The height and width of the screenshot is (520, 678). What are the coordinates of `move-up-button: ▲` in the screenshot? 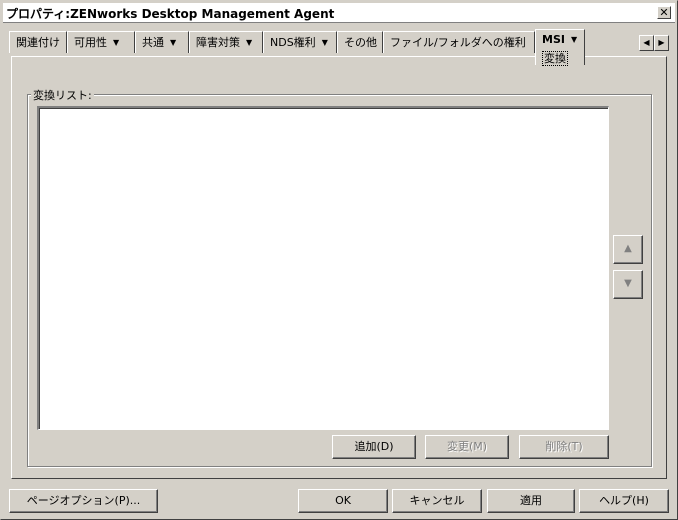 It's located at (628, 249).